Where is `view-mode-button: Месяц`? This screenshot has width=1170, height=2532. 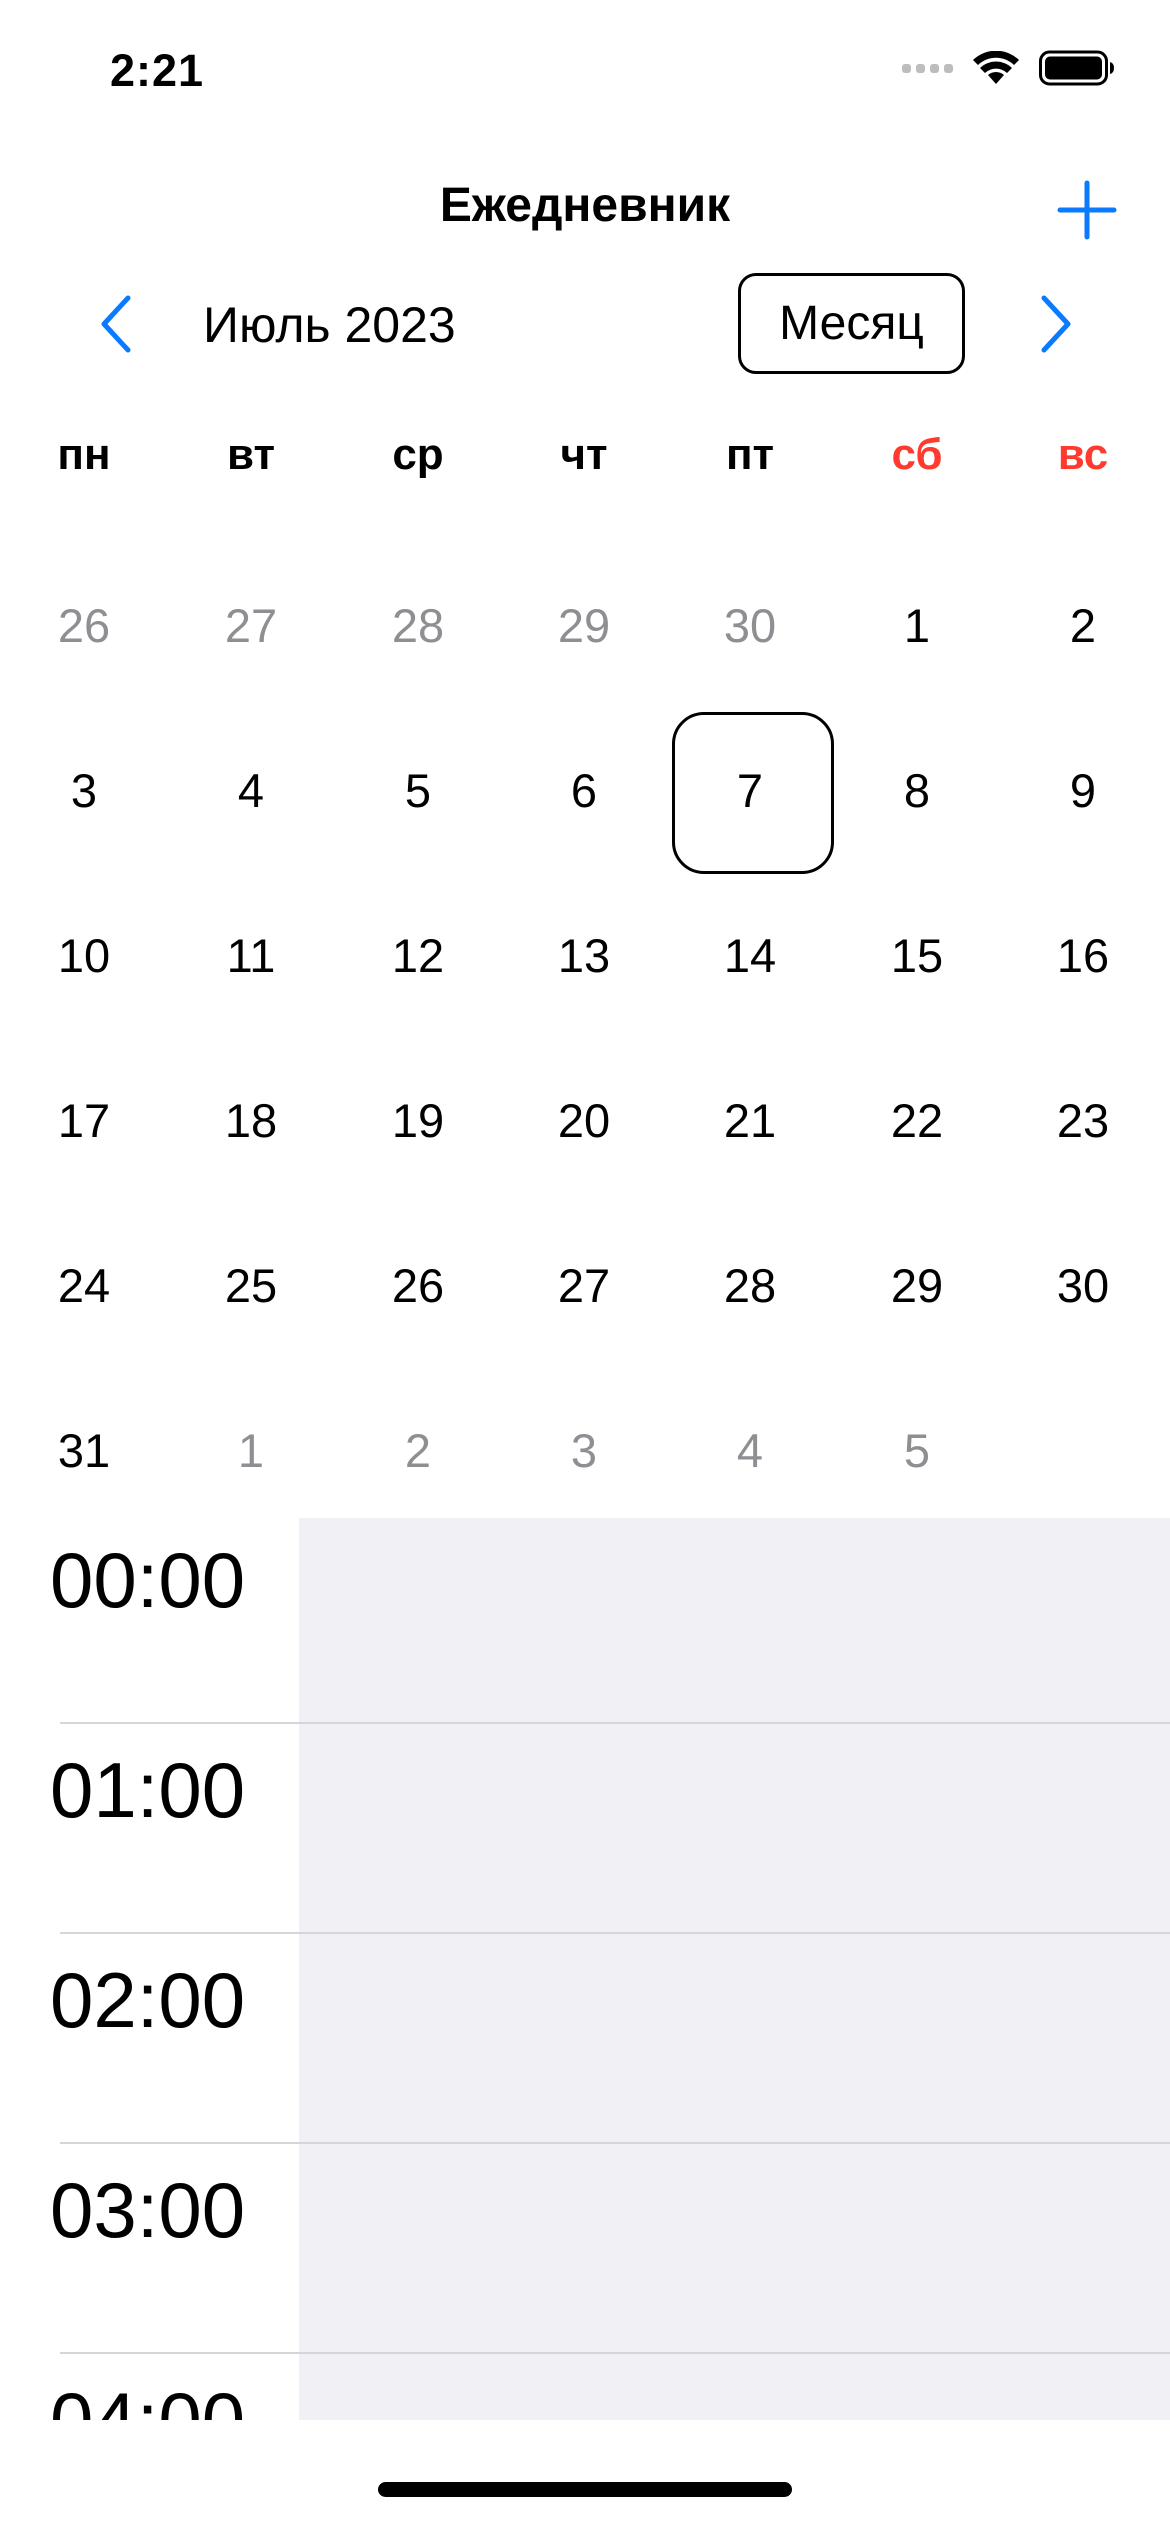 view-mode-button: Месяц is located at coordinates (851, 323).